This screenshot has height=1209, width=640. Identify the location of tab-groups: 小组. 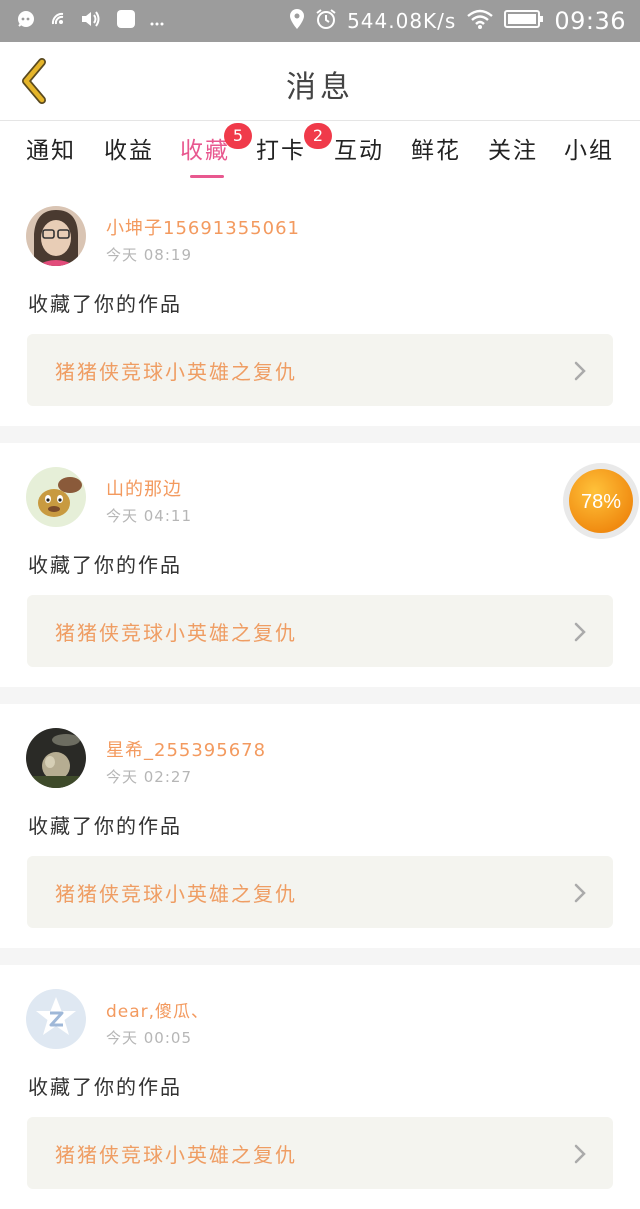
(589, 156).